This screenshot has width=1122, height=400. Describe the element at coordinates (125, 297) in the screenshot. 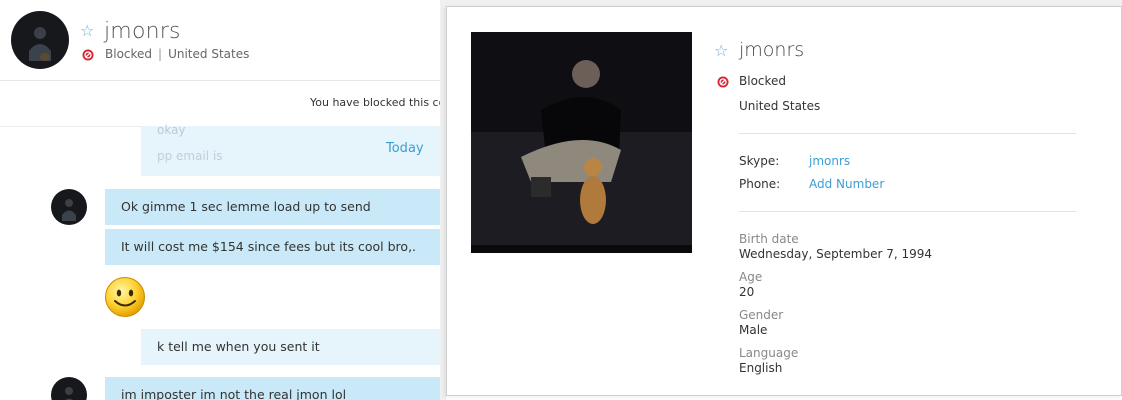

I see `smiley-emoticon-icon` at that location.